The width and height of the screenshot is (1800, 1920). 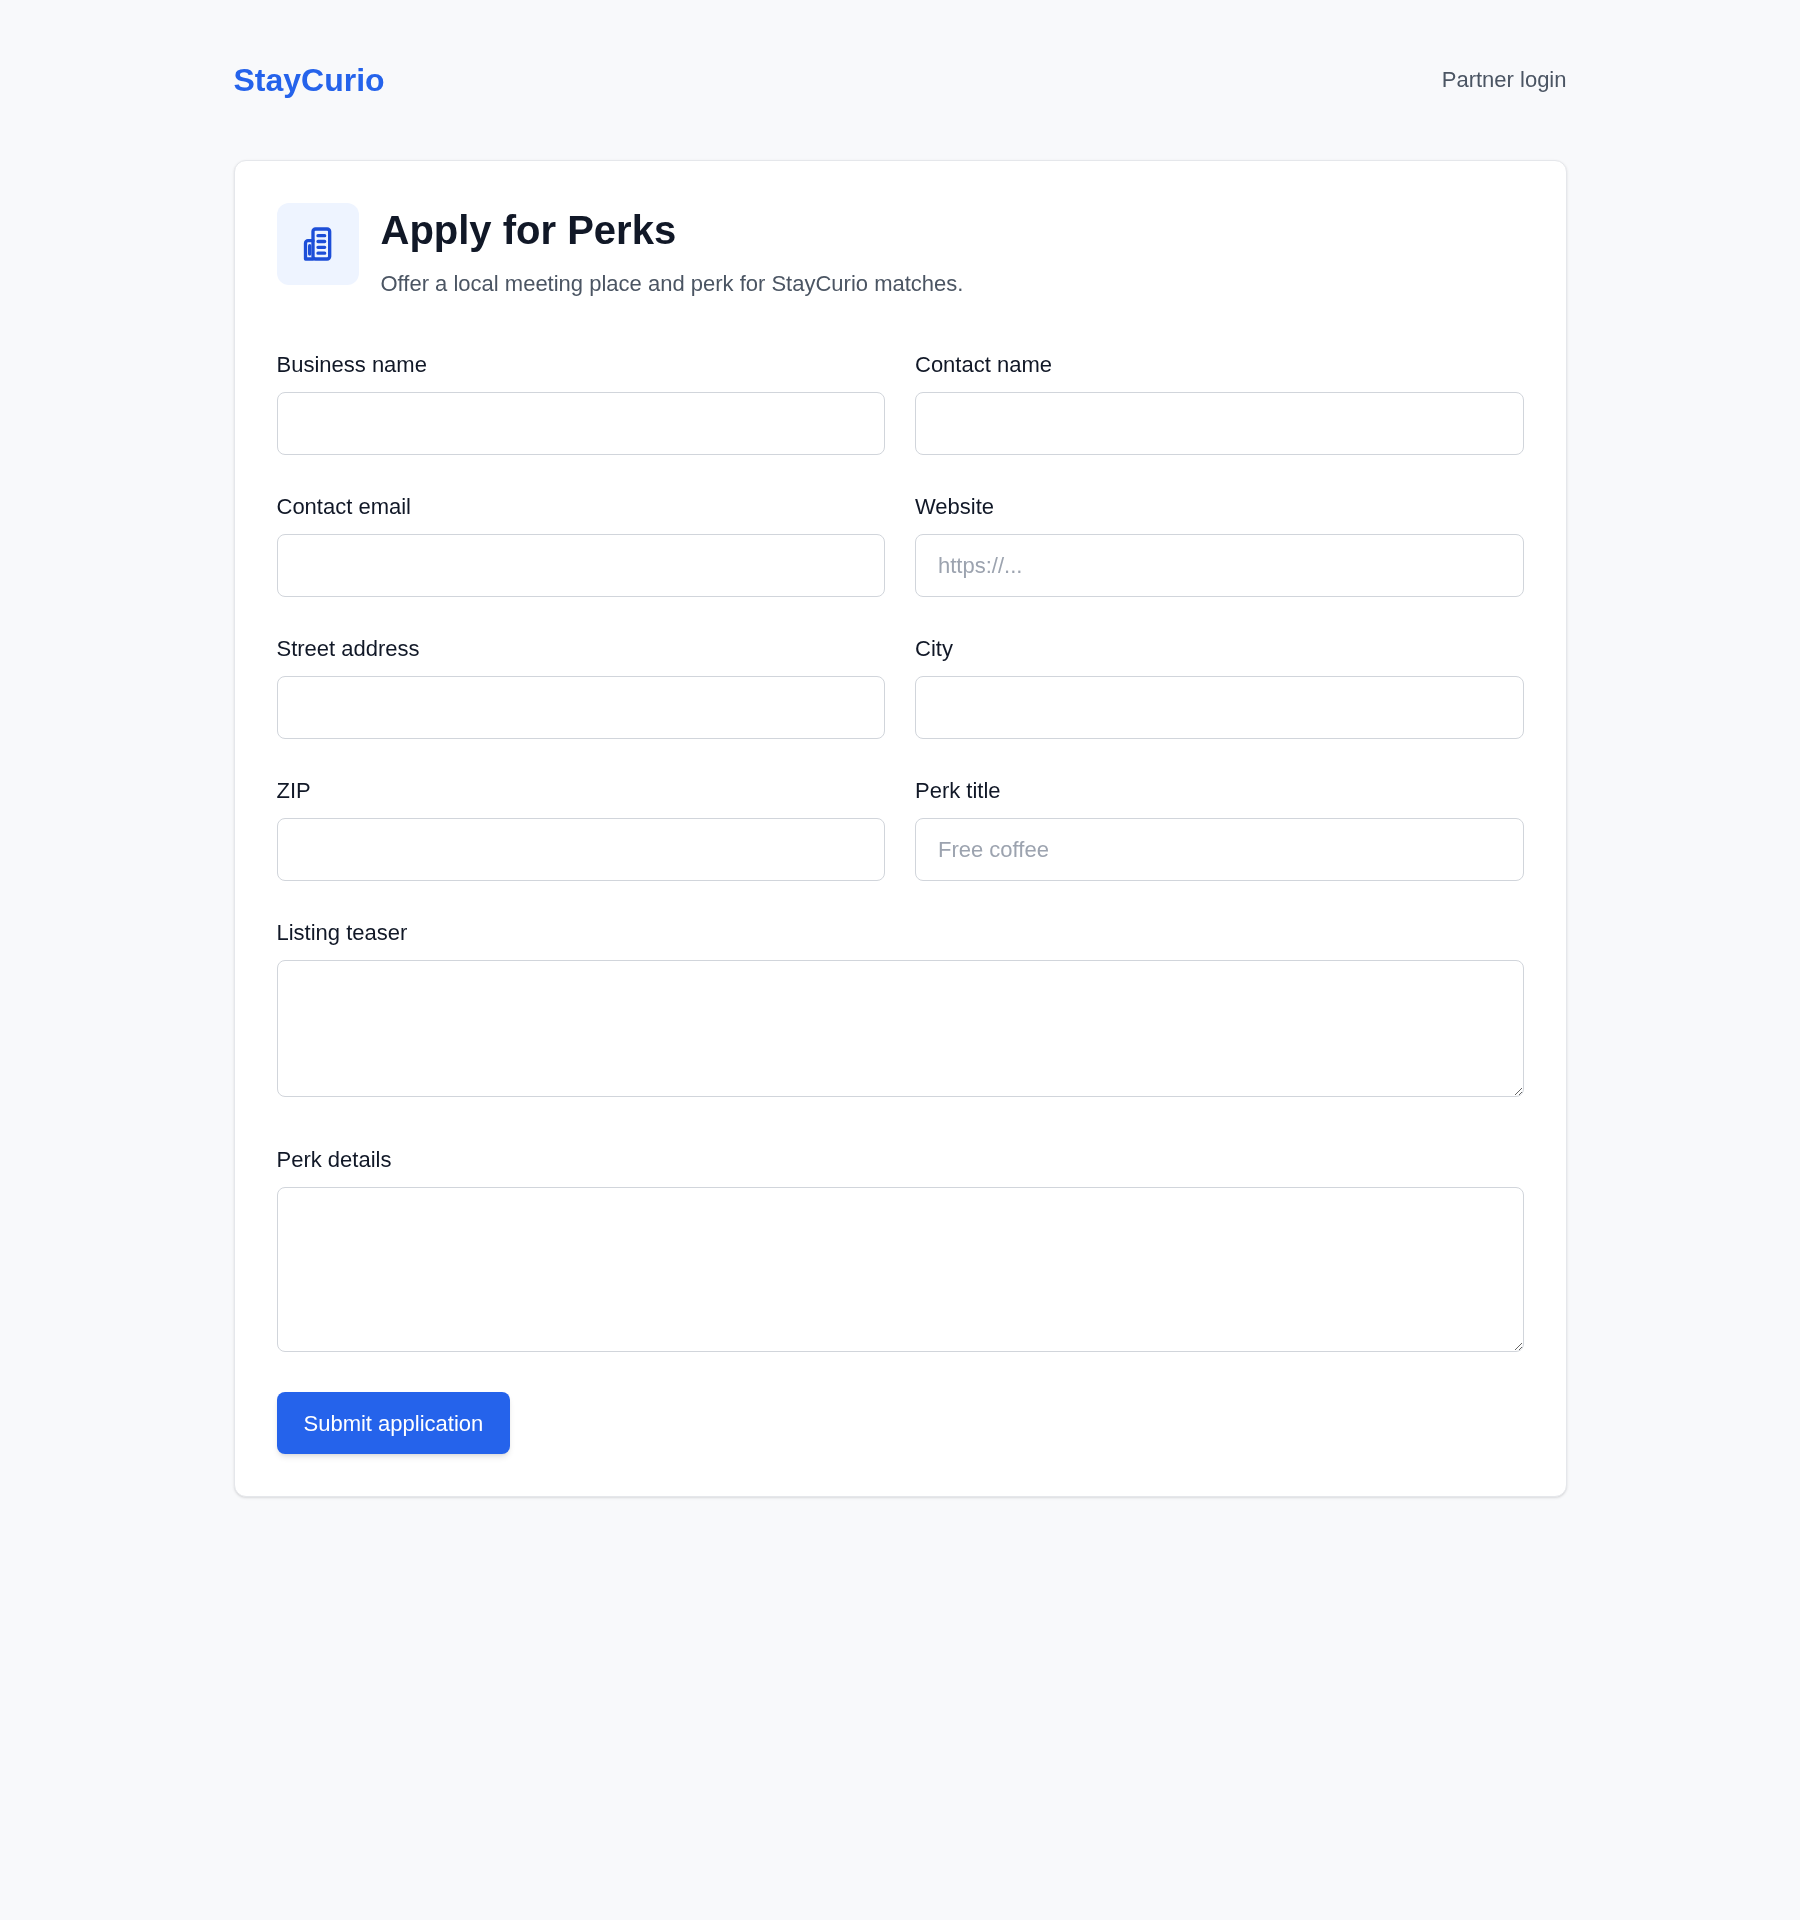 What do you see at coordinates (342, 933) in the screenshot?
I see `field-label: Listing teaser` at bounding box center [342, 933].